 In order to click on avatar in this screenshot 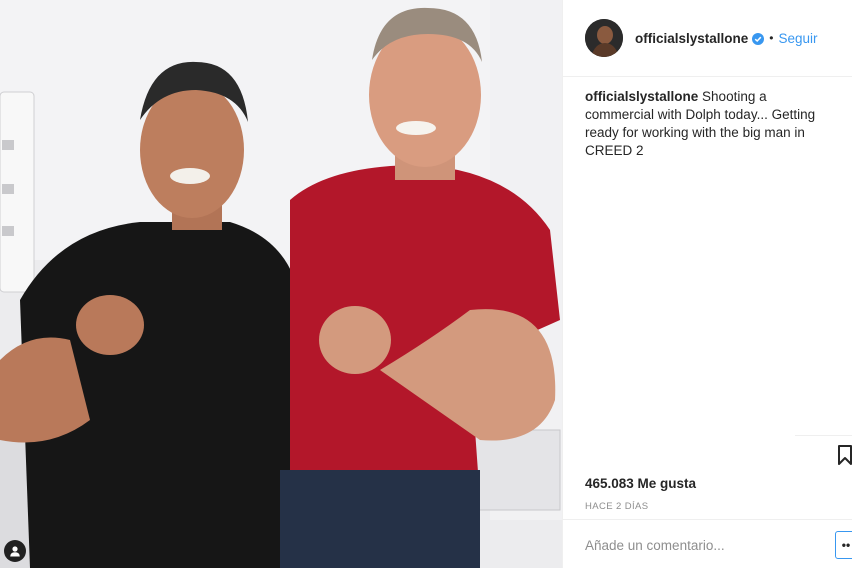, I will do `click(604, 38)`.